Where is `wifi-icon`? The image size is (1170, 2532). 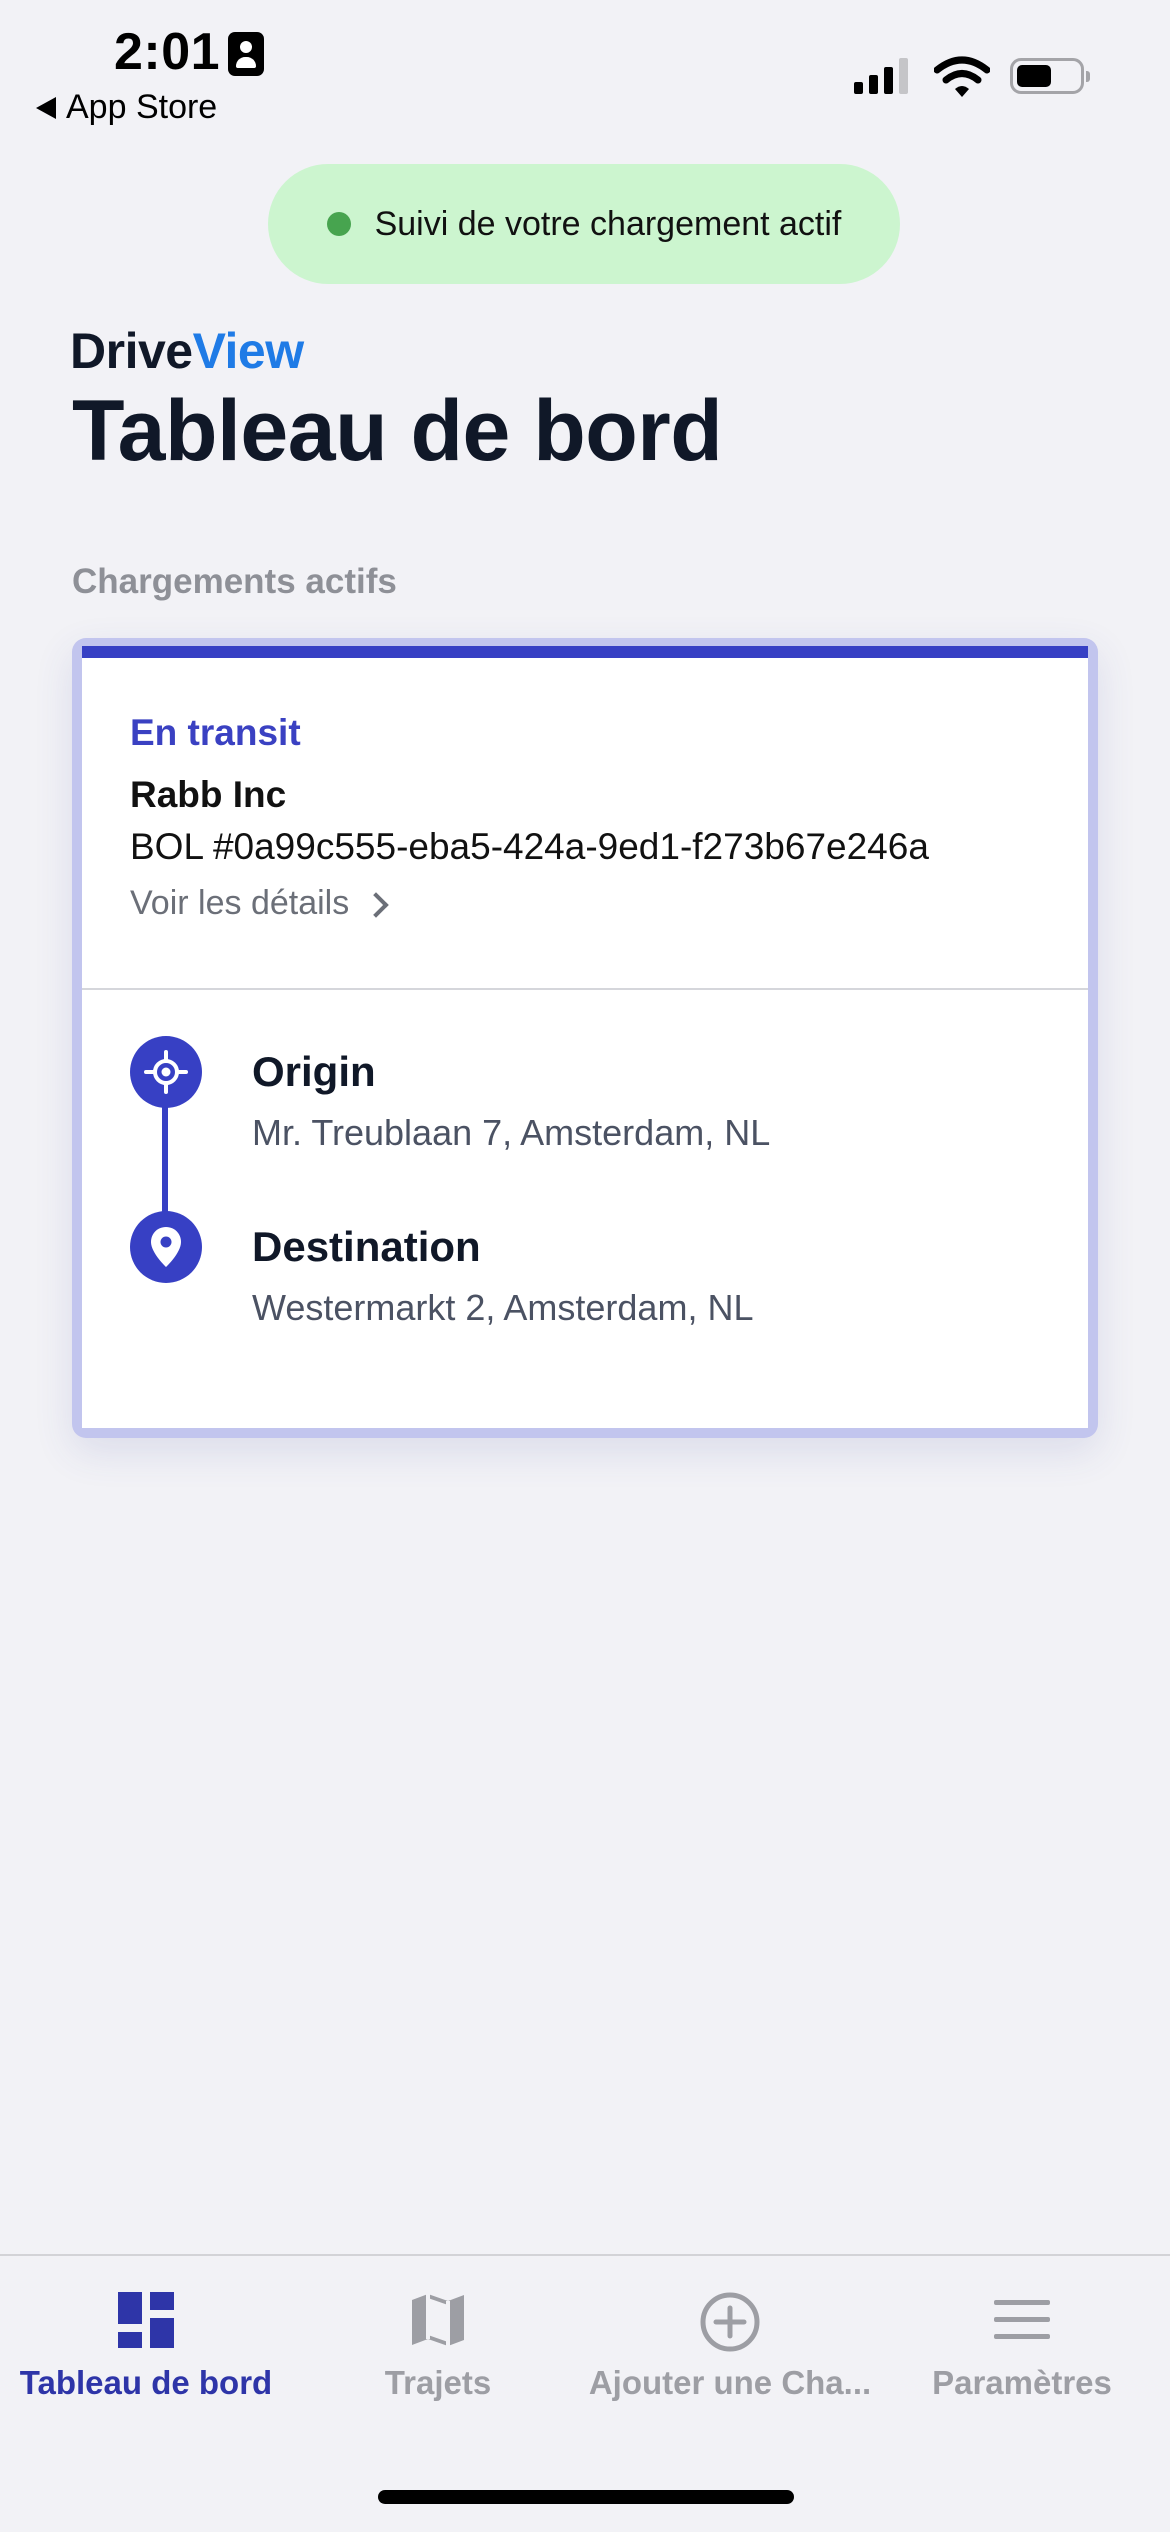
wifi-icon is located at coordinates (962, 76).